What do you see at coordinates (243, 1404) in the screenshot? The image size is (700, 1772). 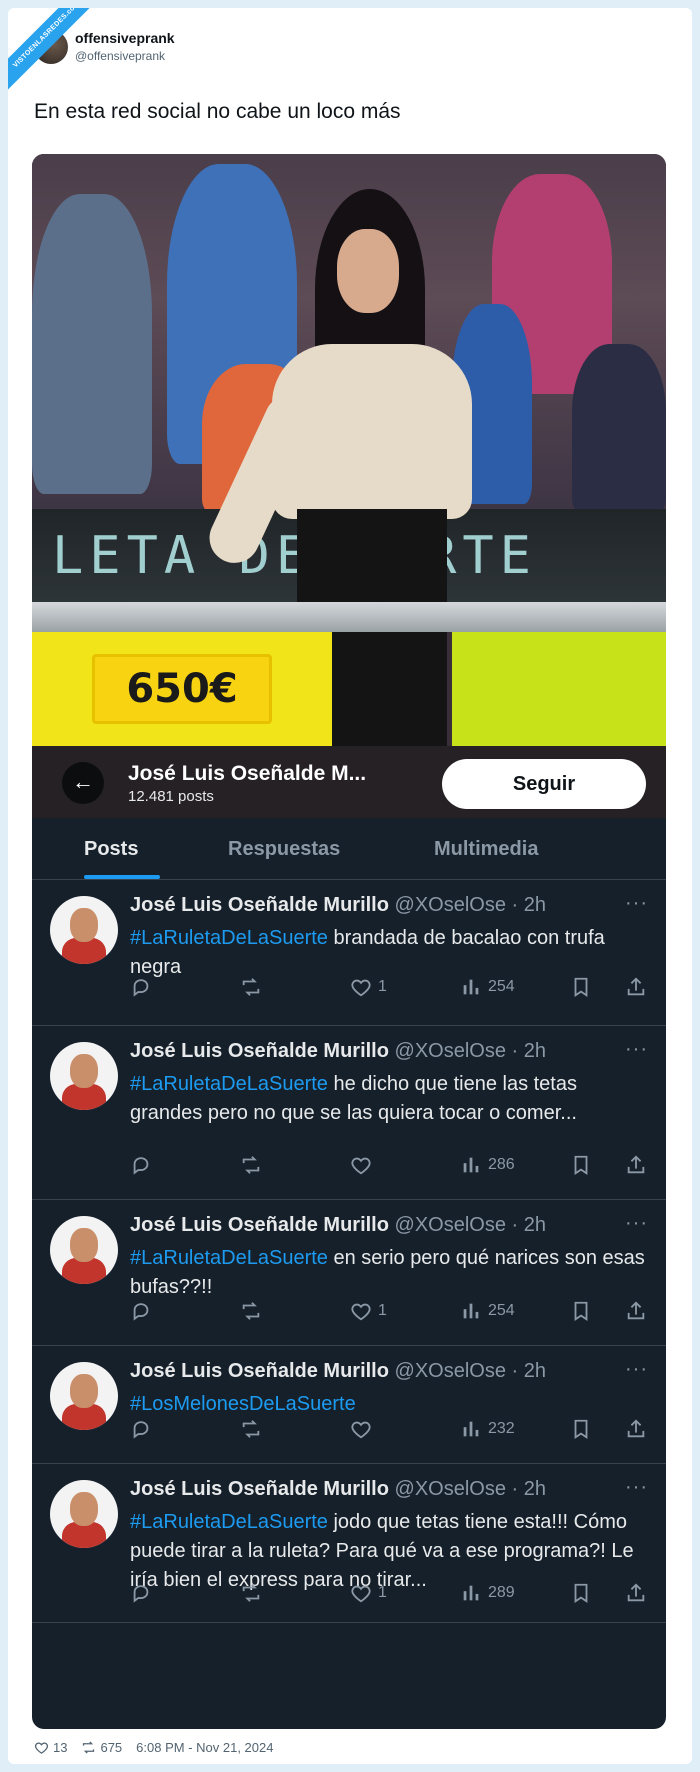 I see `post-hashtag: #LosMelonesDeLaSuerte` at bounding box center [243, 1404].